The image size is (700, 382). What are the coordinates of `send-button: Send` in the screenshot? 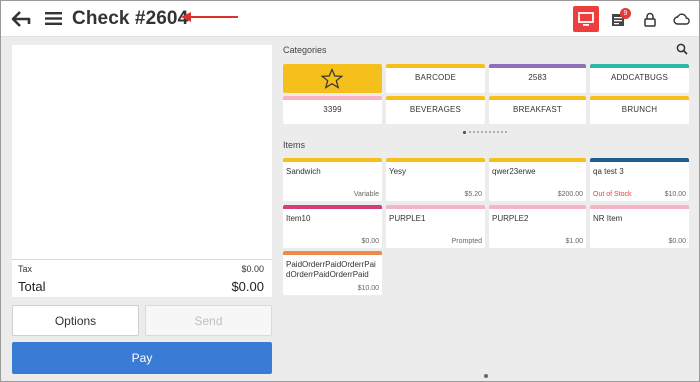 It's located at (208, 320).